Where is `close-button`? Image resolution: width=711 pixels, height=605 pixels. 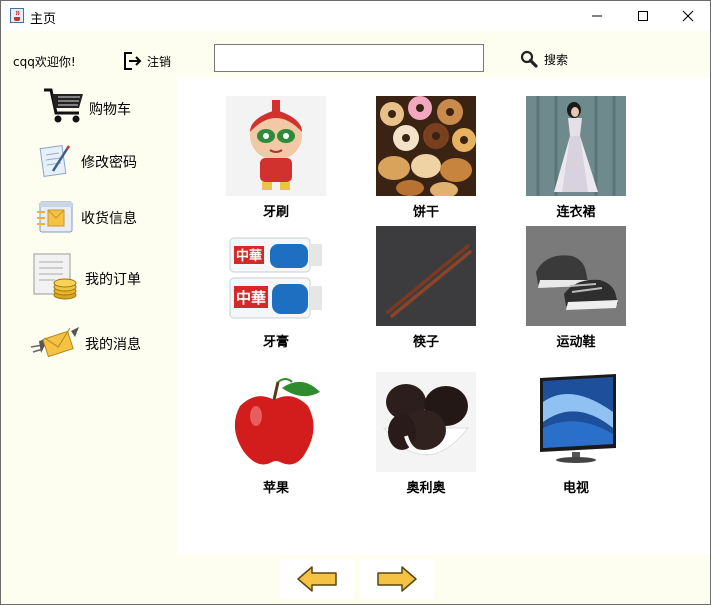
close-button is located at coordinates (687, 16).